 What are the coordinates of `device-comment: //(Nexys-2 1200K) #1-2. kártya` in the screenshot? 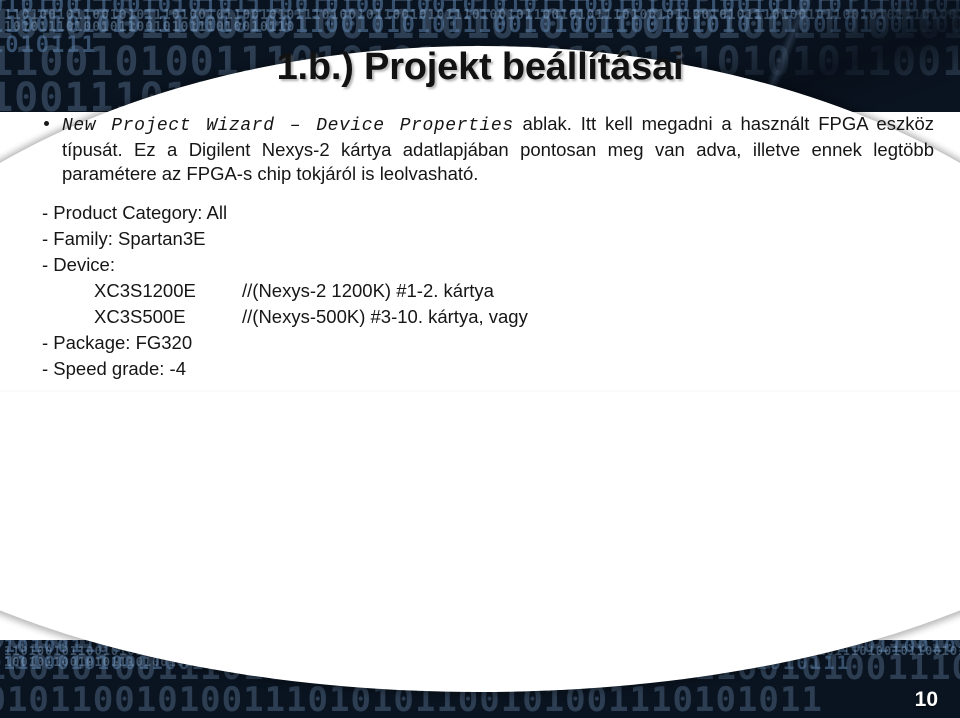 It's located at (368, 291).